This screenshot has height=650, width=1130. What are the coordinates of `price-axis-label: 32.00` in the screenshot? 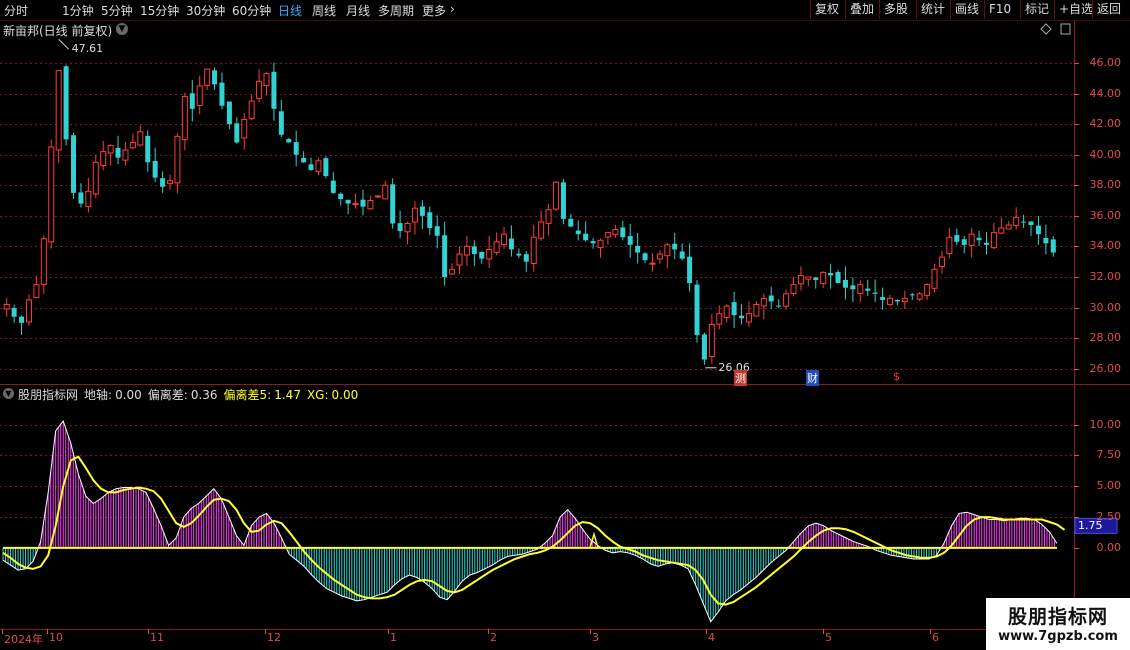 It's located at (1105, 276).